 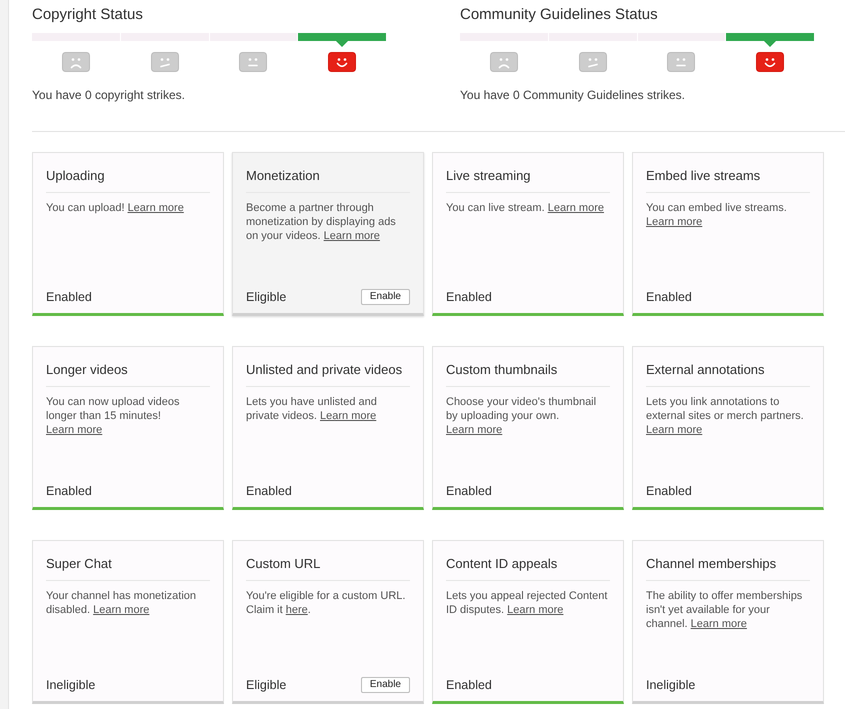 What do you see at coordinates (122, 603) in the screenshot?
I see `feature-description: Your channel has monetization disabled. Learn more` at bounding box center [122, 603].